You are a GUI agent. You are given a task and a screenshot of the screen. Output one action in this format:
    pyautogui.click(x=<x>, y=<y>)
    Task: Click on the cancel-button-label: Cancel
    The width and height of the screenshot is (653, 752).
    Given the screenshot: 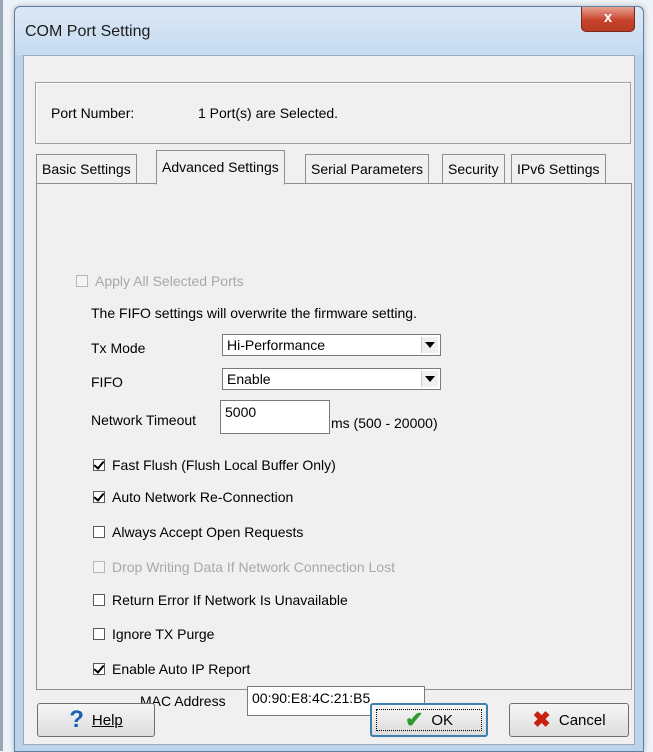 What is the action you would take?
    pyautogui.click(x=582, y=720)
    